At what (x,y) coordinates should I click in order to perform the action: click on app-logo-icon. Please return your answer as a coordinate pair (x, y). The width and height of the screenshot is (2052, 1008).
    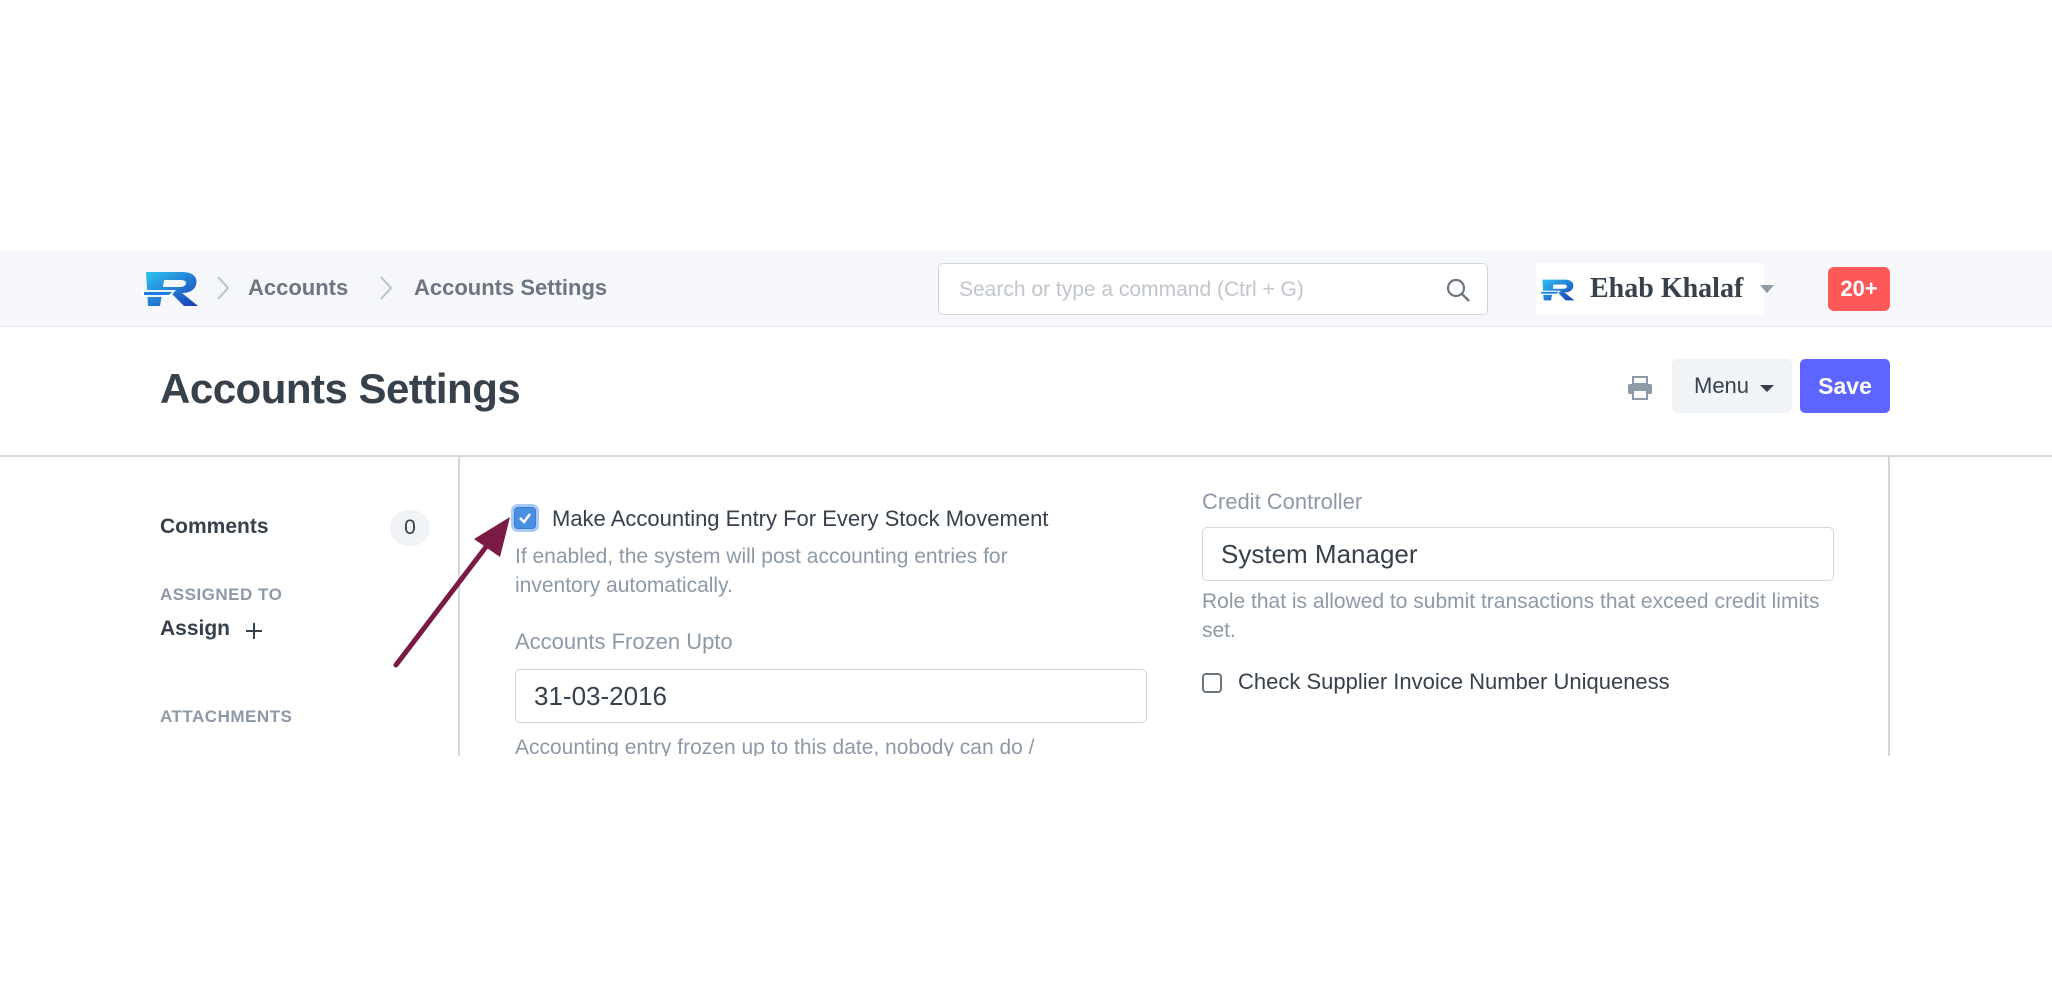
    Looking at the image, I should click on (173, 289).